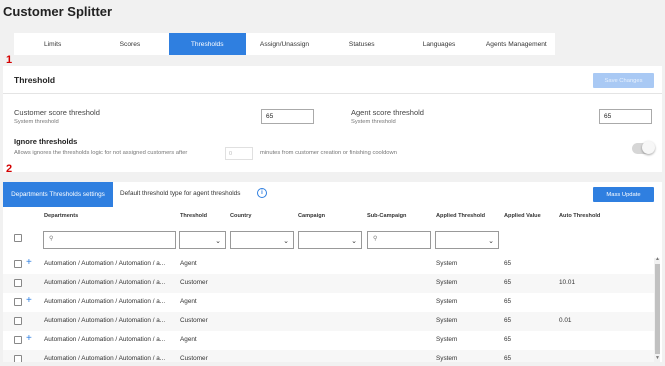 The image size is (665, 366). I want to click on save-changes-button: Save Changes, so click(623, 80).